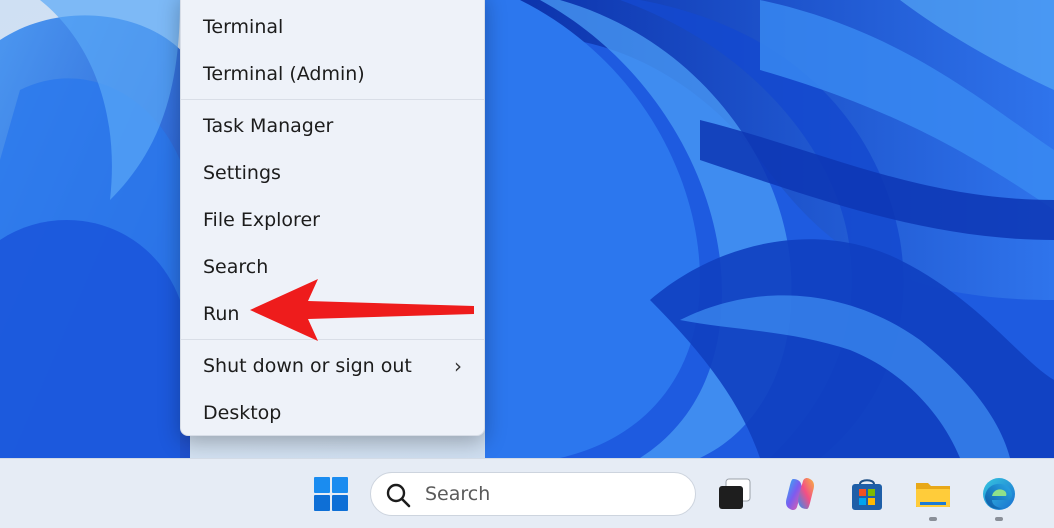  Describe the element at coordinates (458, 366) in the screenshot. I see `chevron-right-icon: ›` at that location.